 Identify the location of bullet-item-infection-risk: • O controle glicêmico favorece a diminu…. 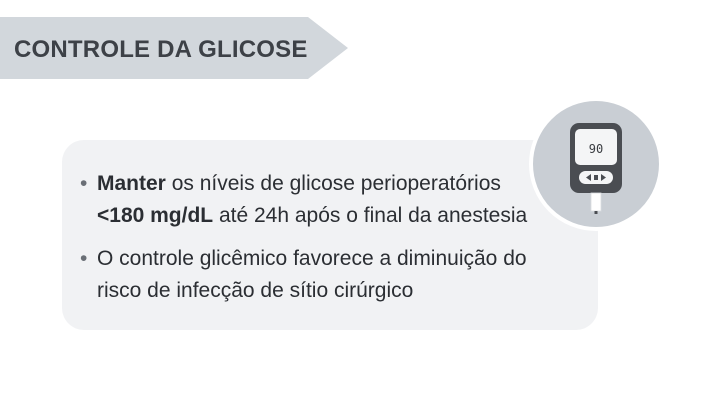
(315, 274).